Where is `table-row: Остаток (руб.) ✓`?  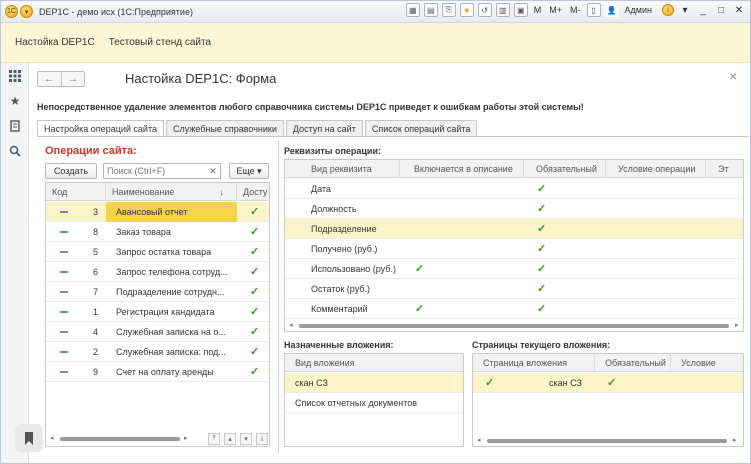 table-row: Остаток (руб.) ✓ is located at coordinates (514, 289).